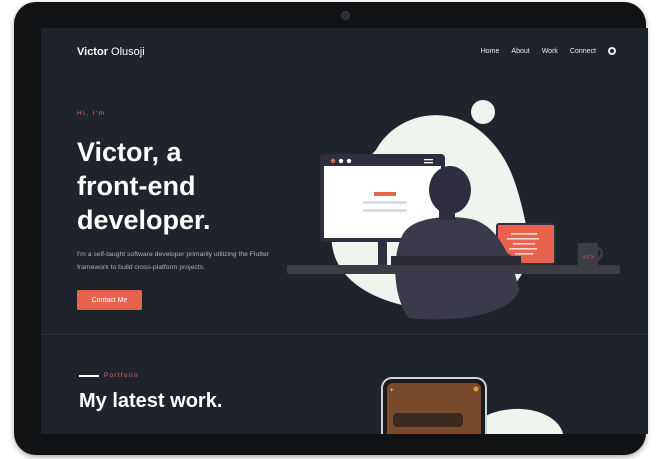 Image resolution: width=659 pixels, height=459 pixels. What do you see at coordinates (472, 405) in the screenshot?
I see `portfolio-preview: +` at bounding box center [472, 405].